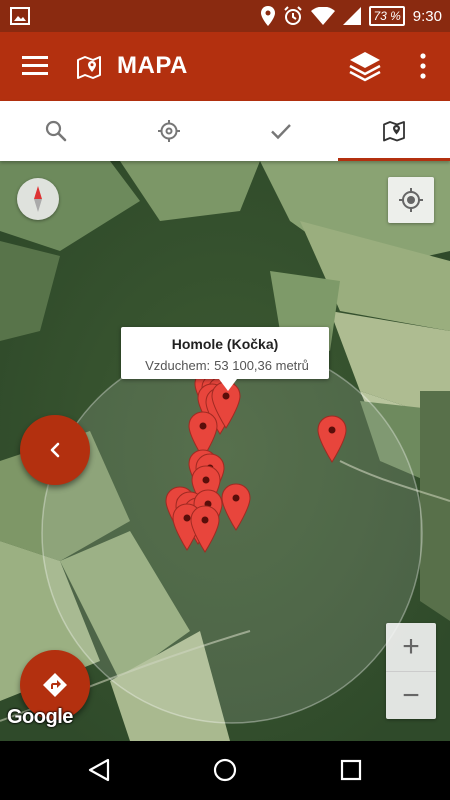 The height and width of the screenshot is (800, 450). What do you see at coordinates (178, 365) in the screenshot?
I see `distance-label: Vzduchem:` at bounding box center [178, 365].